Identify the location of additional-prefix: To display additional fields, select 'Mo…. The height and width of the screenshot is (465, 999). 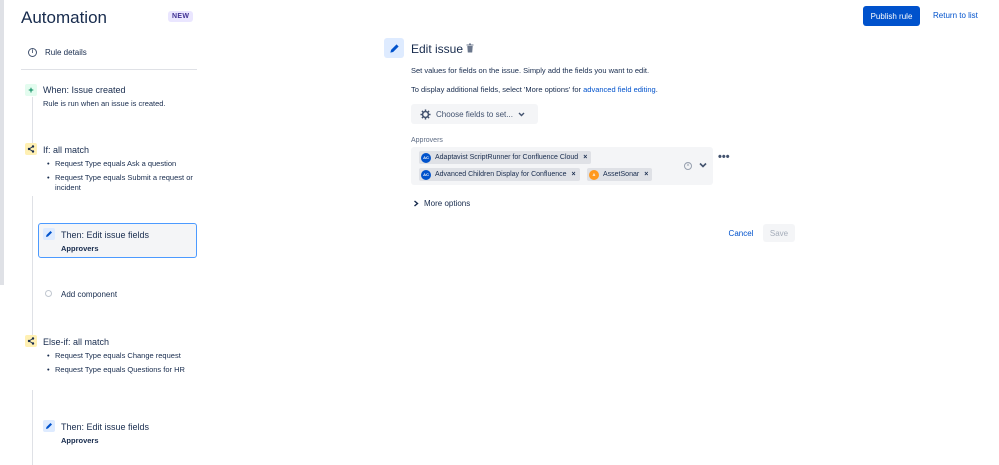
(497, 89).